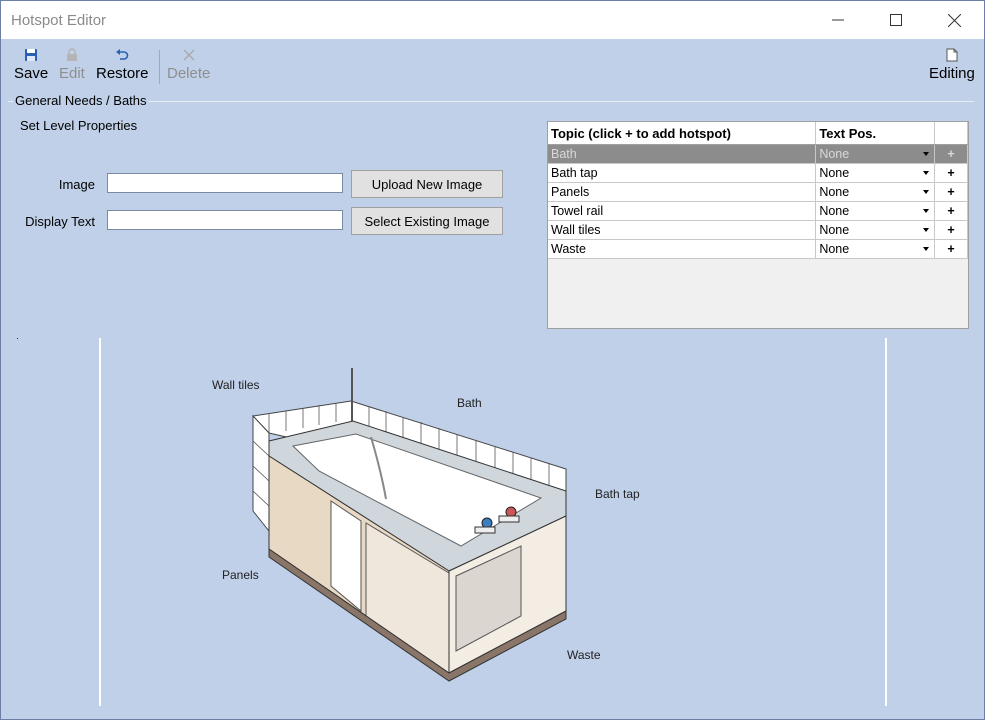 This screenshot has width=985, height=720. Describe the element at coordinates (682, 173) in the screenshot. I see `topic-cell: Bath tap` at that location.